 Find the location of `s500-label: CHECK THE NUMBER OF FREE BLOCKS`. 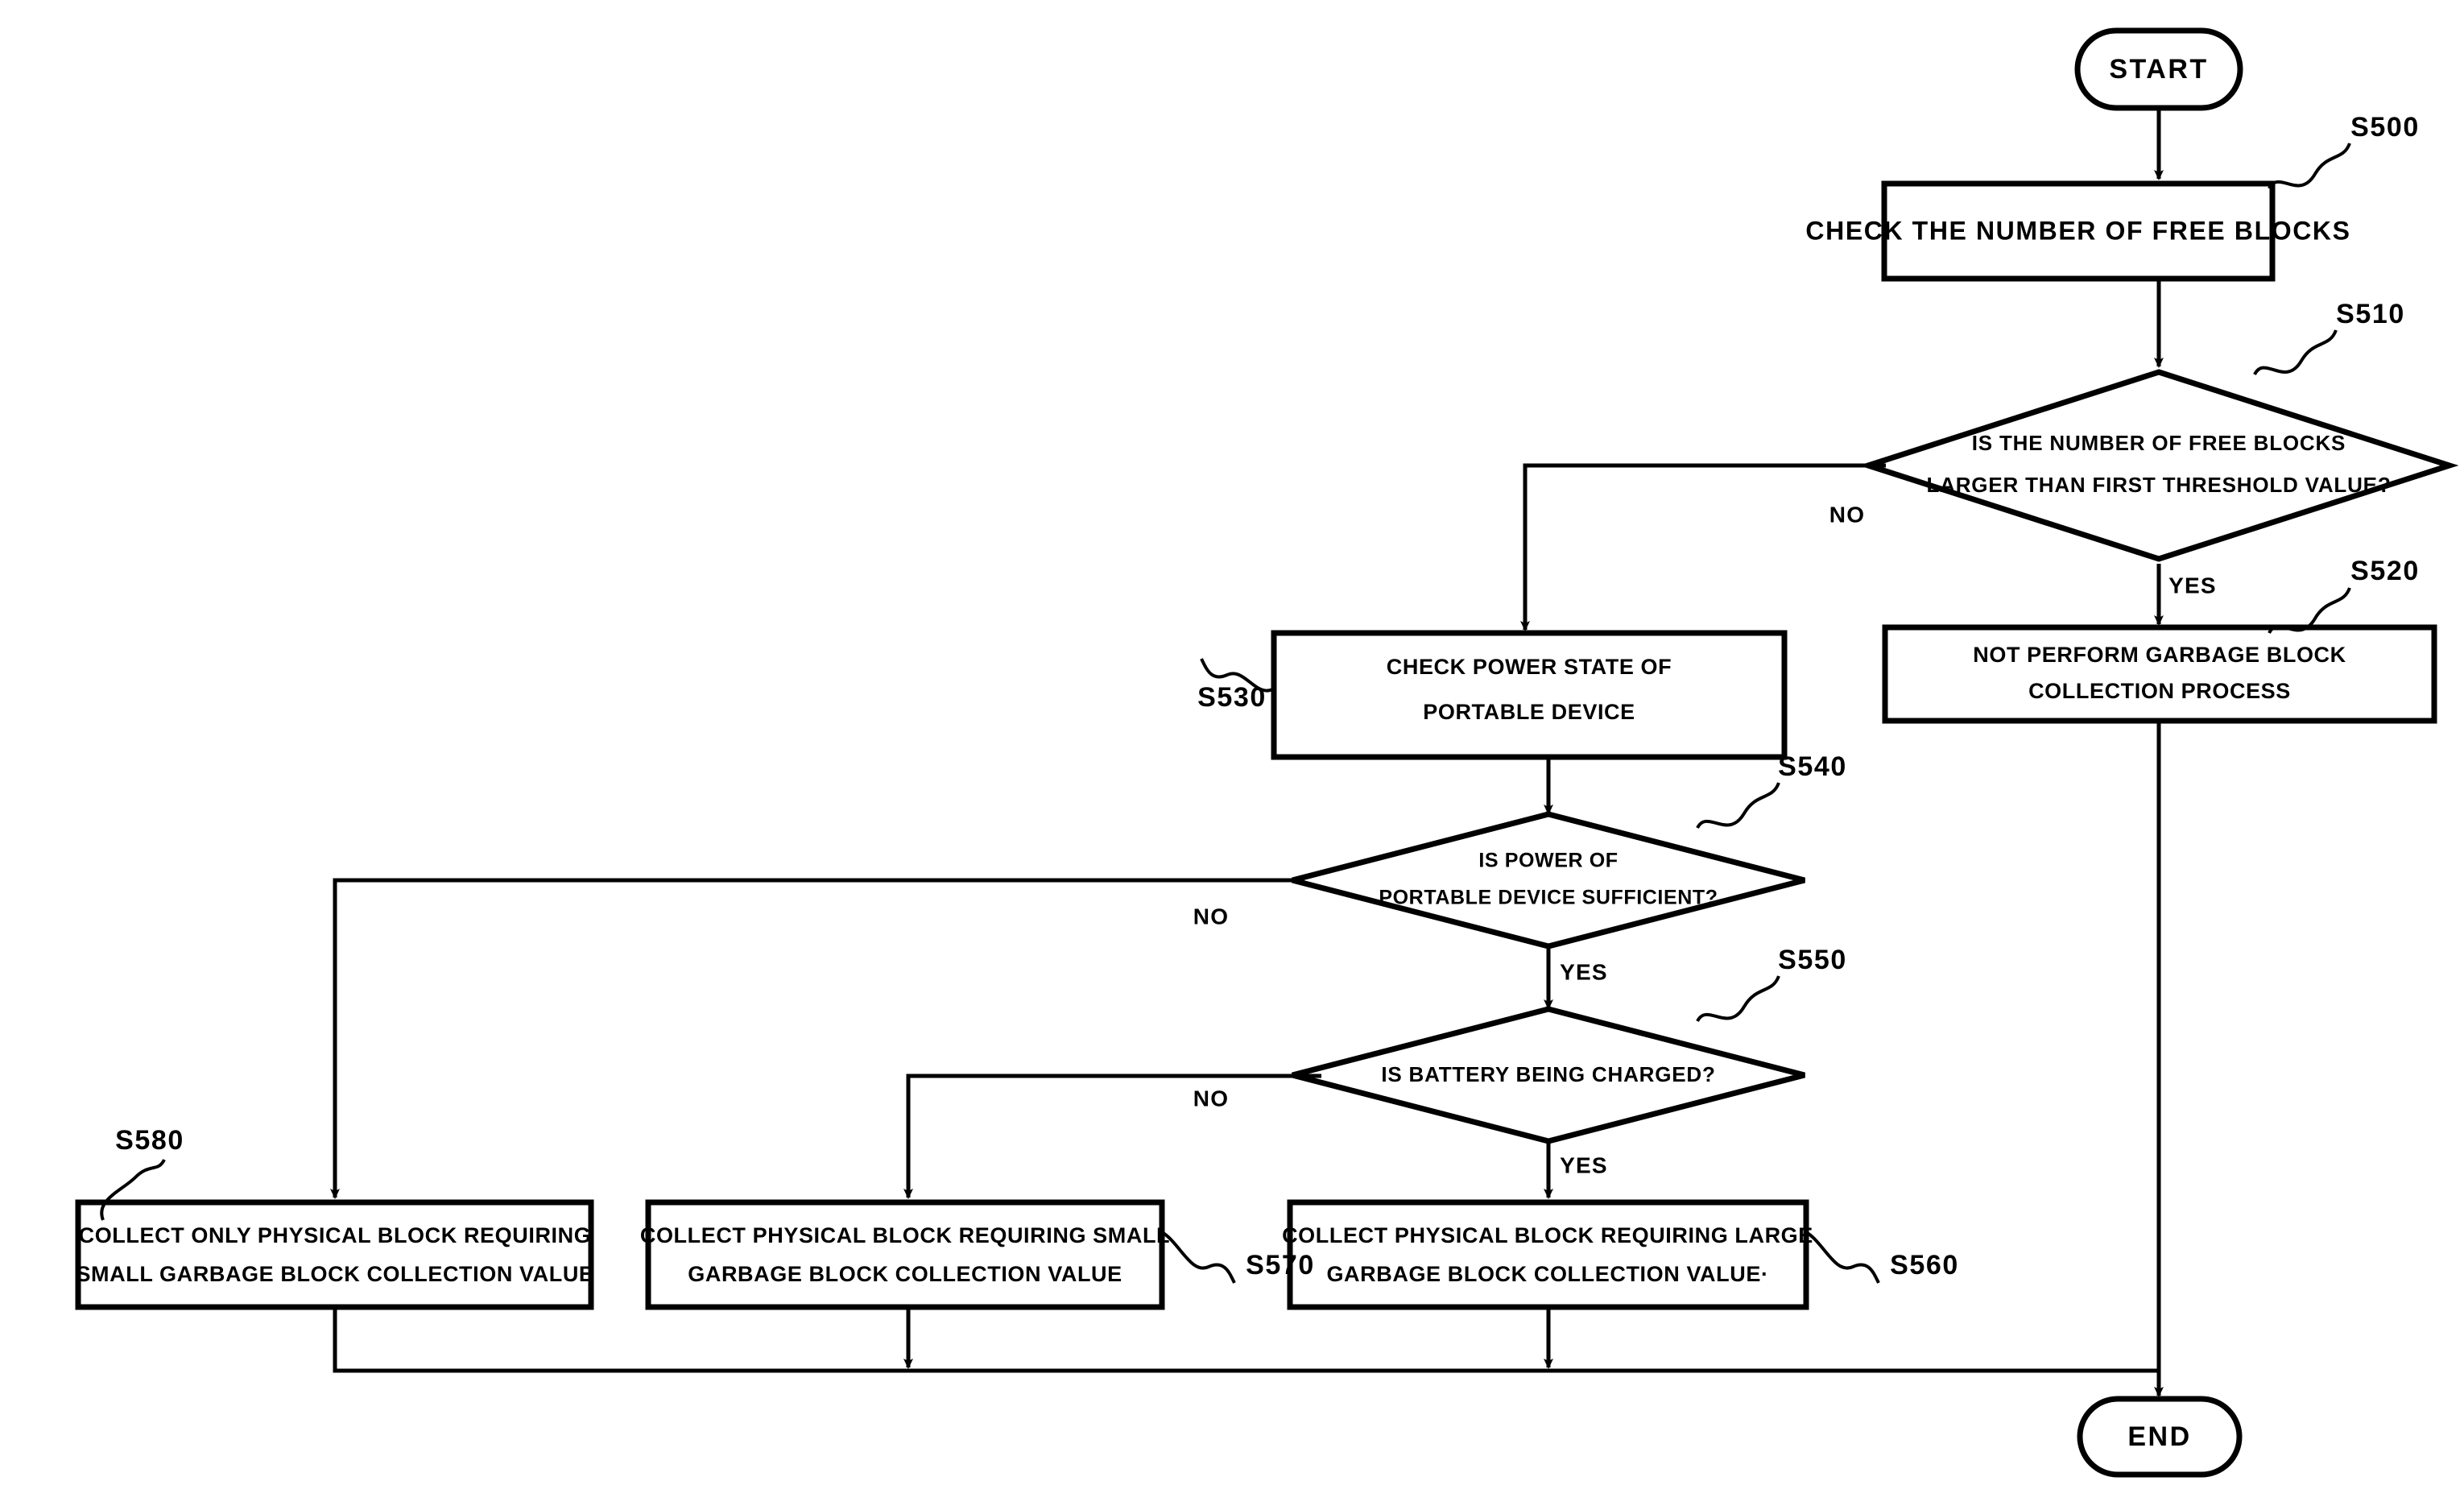

s500-label: CHECK THE NUMBER OF FREE BLOCKS is located at coordinates (2077, 231).